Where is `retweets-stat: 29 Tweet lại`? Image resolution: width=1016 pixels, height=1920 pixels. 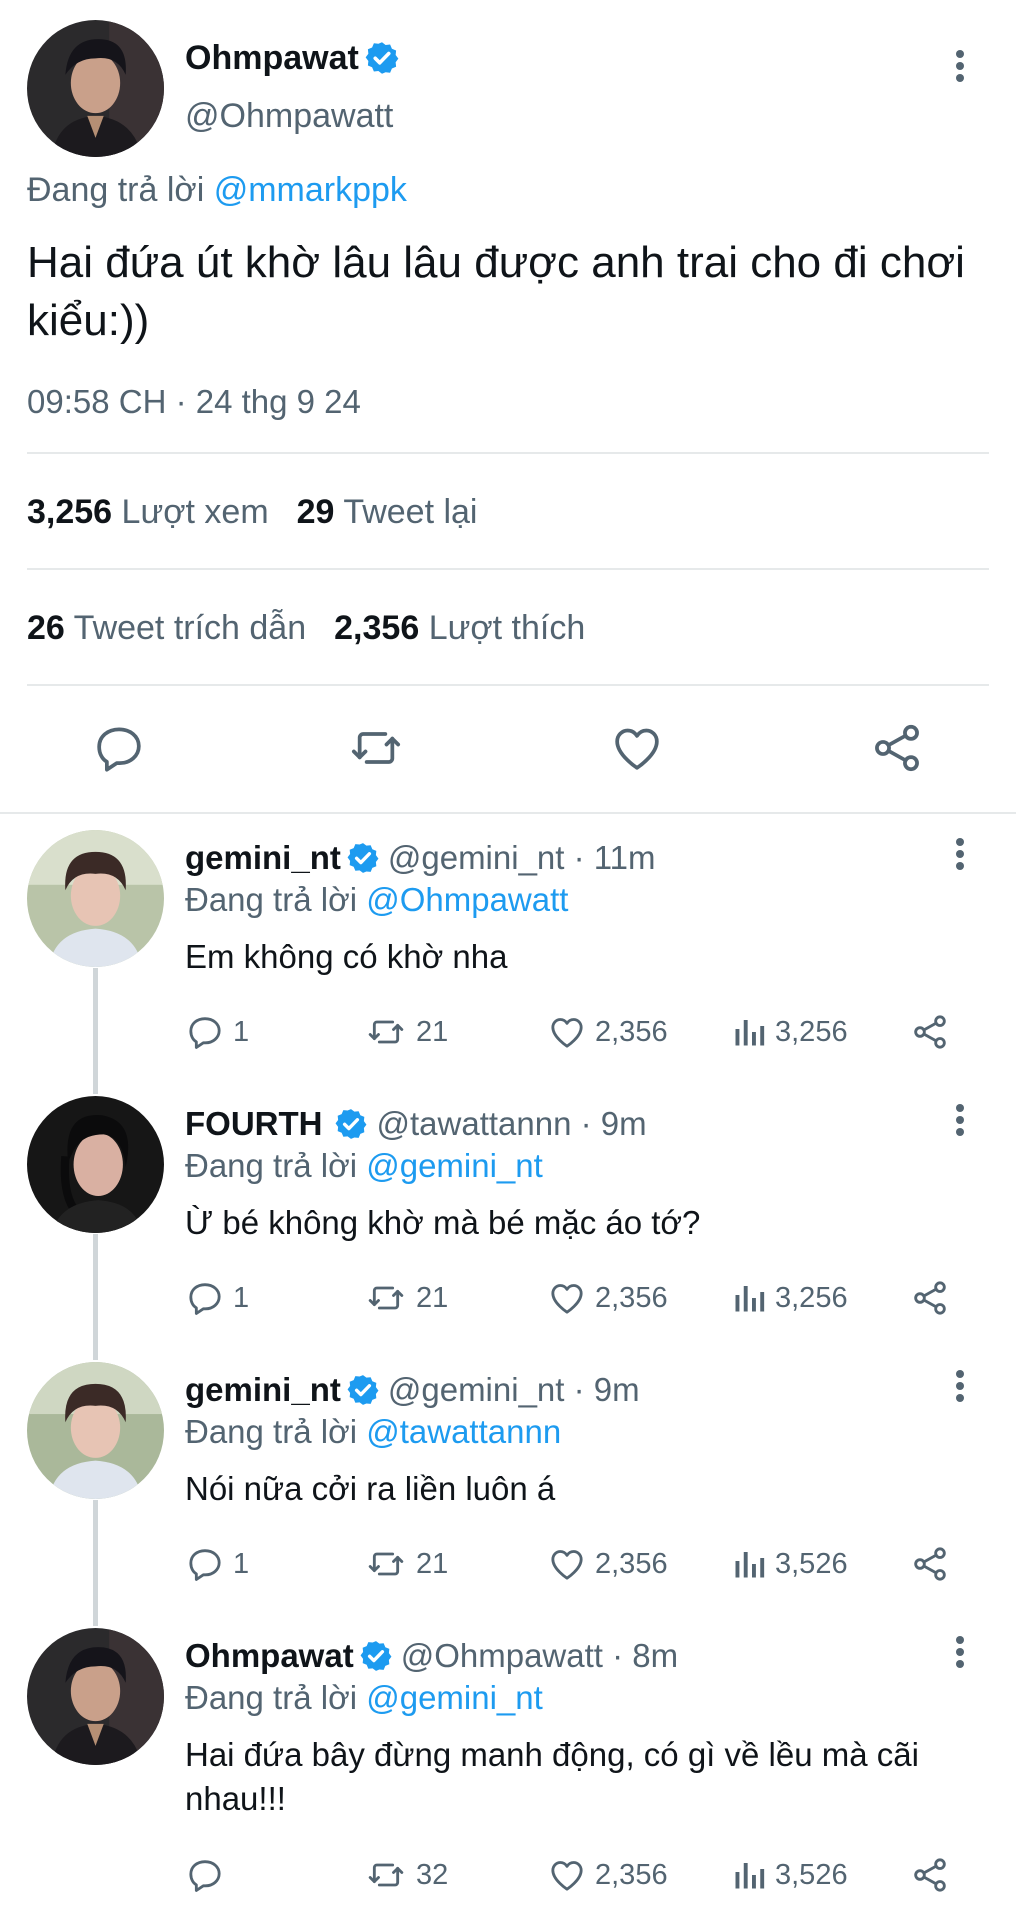 retweets-stat: 29 Tweet lại is located at coordinates (387, 512).